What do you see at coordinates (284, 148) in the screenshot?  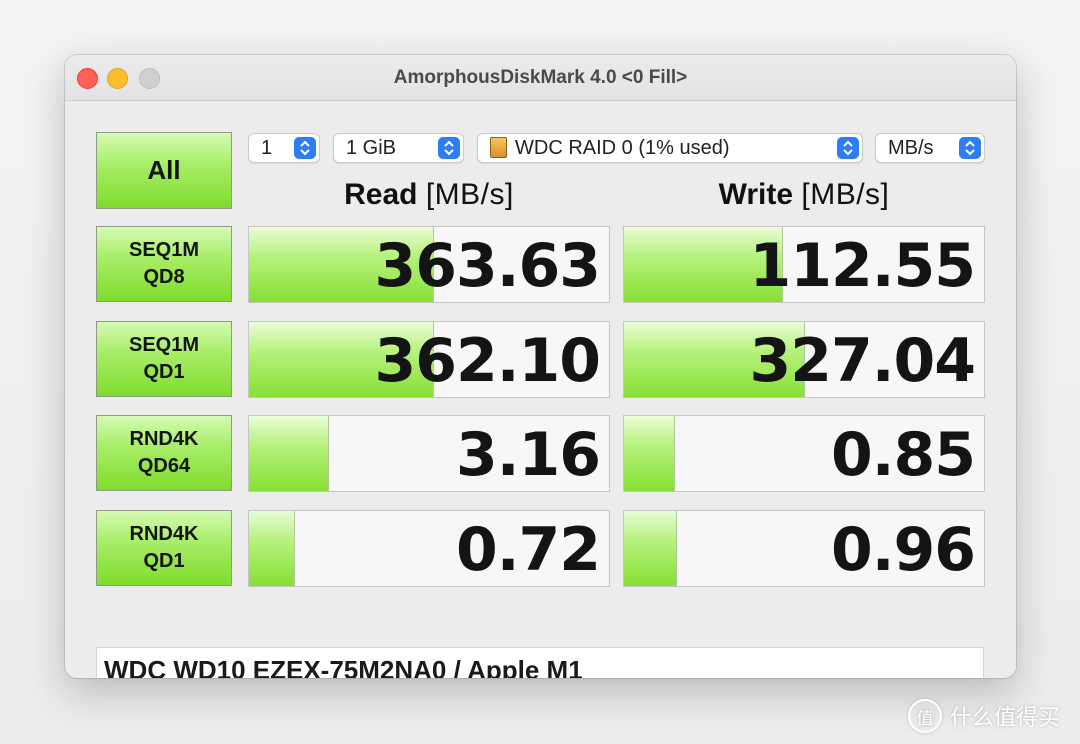 I see `test-count-select: 1` at bounding box center [284, 148].